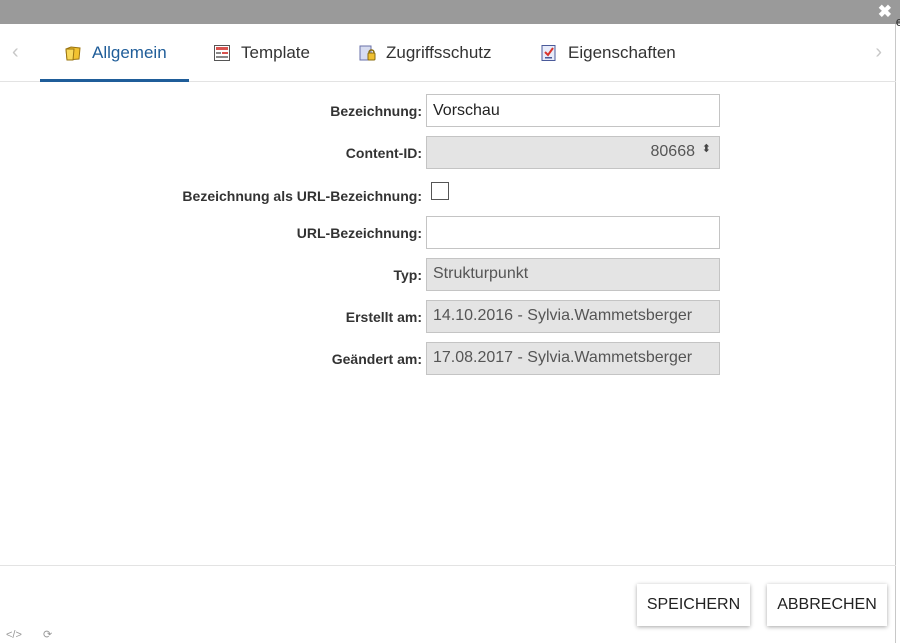  I want to click on row-content-id: Content-ID: 80668 ⬍, so click(448, 153).